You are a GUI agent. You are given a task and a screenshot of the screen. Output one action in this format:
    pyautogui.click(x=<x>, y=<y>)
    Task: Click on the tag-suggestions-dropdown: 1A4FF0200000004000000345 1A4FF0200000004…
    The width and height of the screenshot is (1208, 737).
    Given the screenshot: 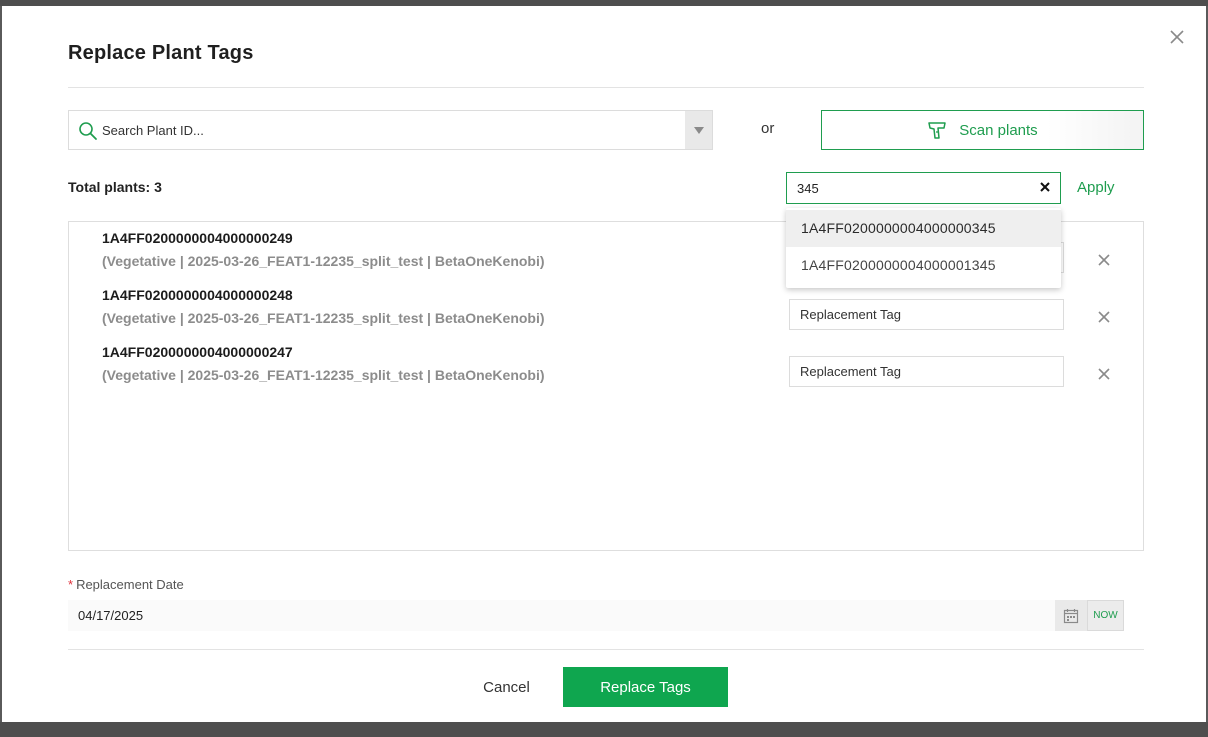 What is the action you would take?
    pyautogui.click(x=923, y=248)
    